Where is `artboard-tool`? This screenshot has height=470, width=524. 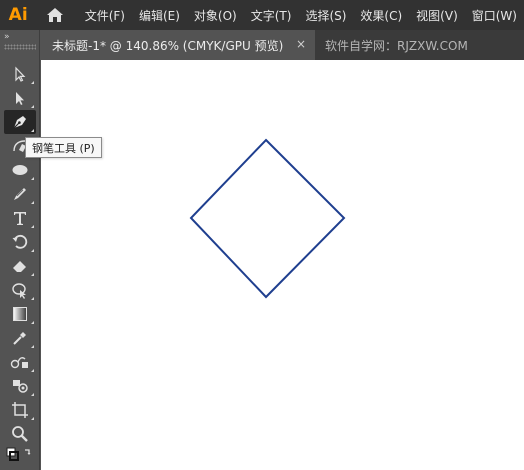 artboard-tool is located at coordinates (20, 410).